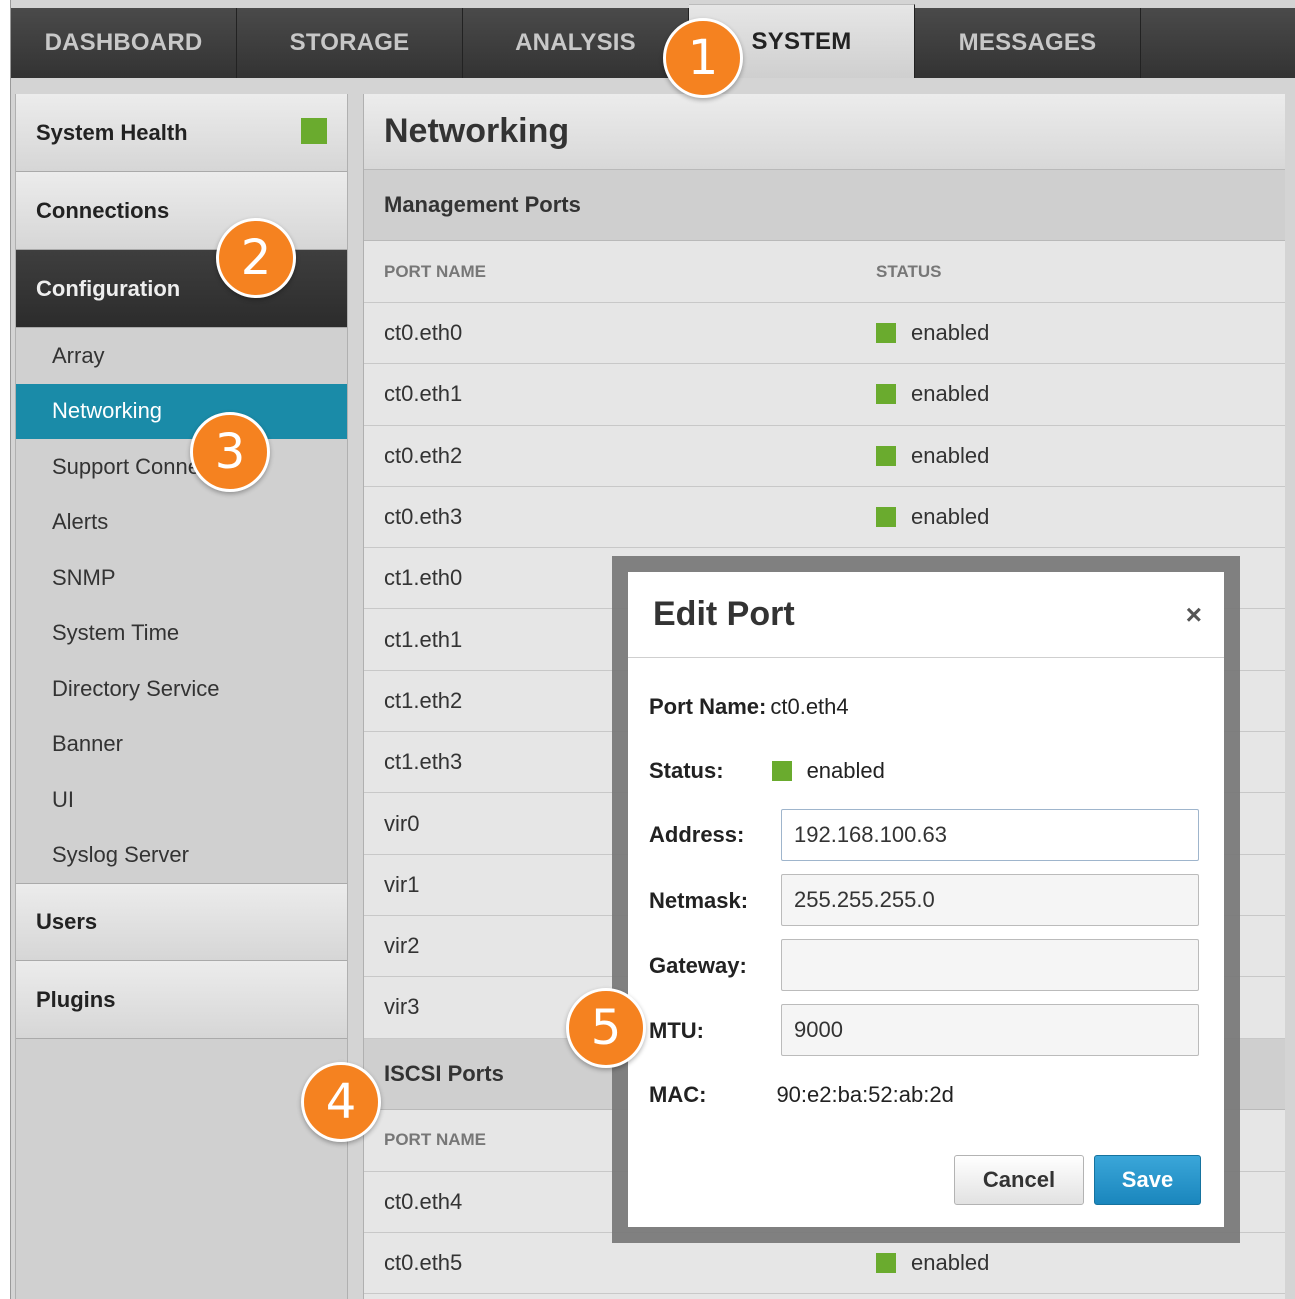 The width and height of the screenshot is (1295, 1299). I want to click on callout-2: 2, so click(256, 258).